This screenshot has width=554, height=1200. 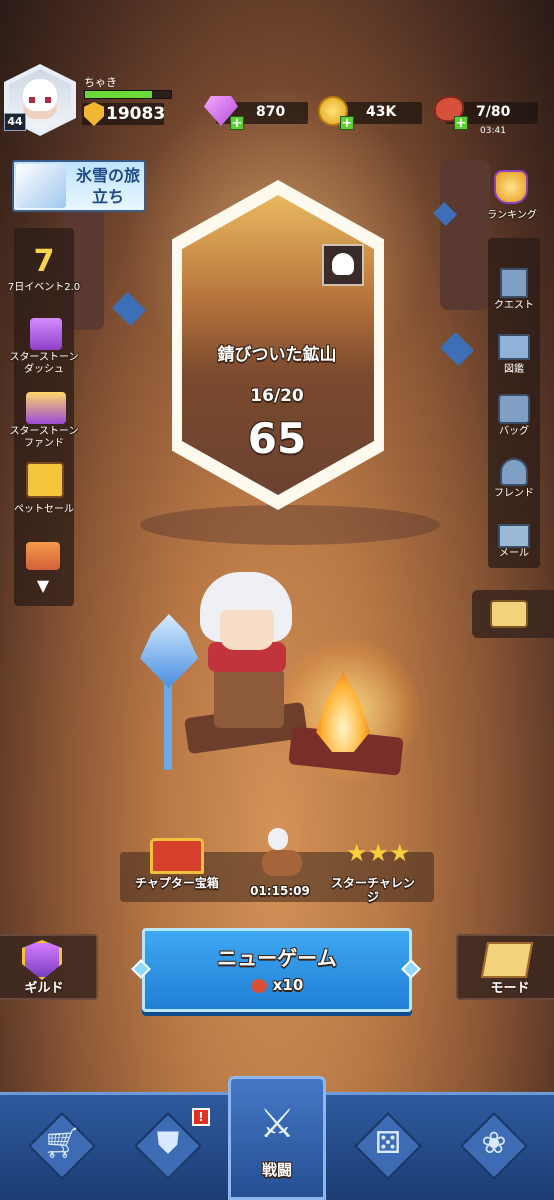 I want to click on boss-skull-button, so click(x=343, y=265).